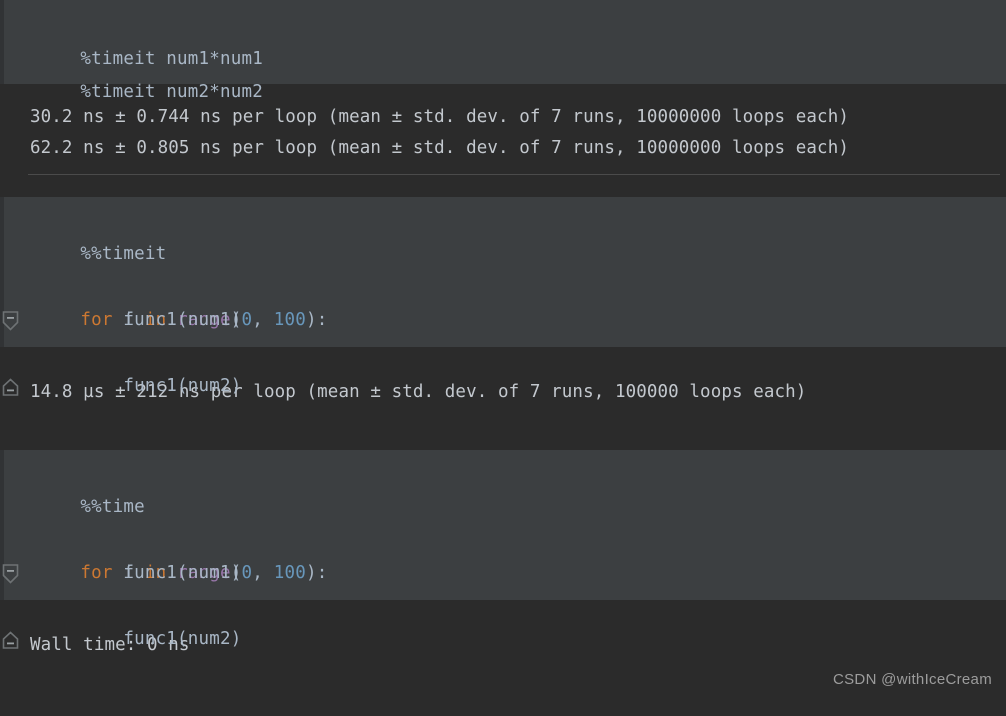 The width and height of the screenshot is (1006, 716). Describe the element at coordinates (503, 487) in the screenshot. I see `code-line: %%time` at that location.